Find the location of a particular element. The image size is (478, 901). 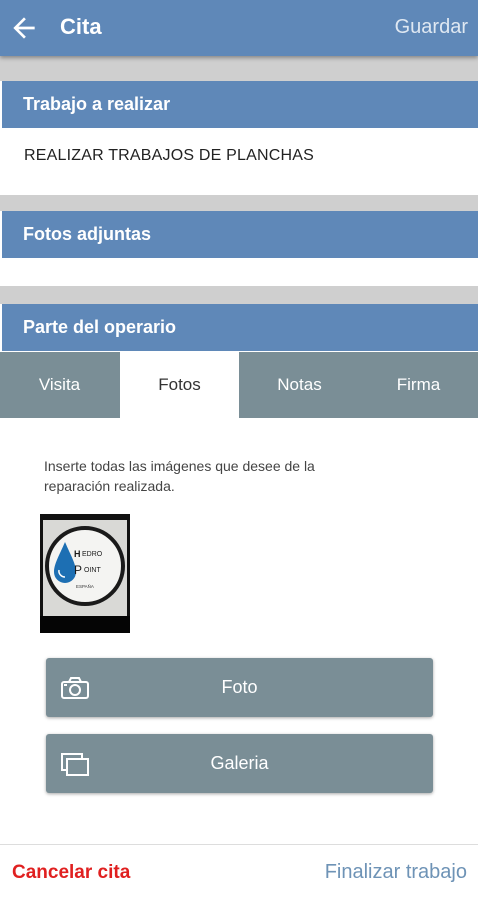

tab-visita: Visita is located at coordinates (59, 385).